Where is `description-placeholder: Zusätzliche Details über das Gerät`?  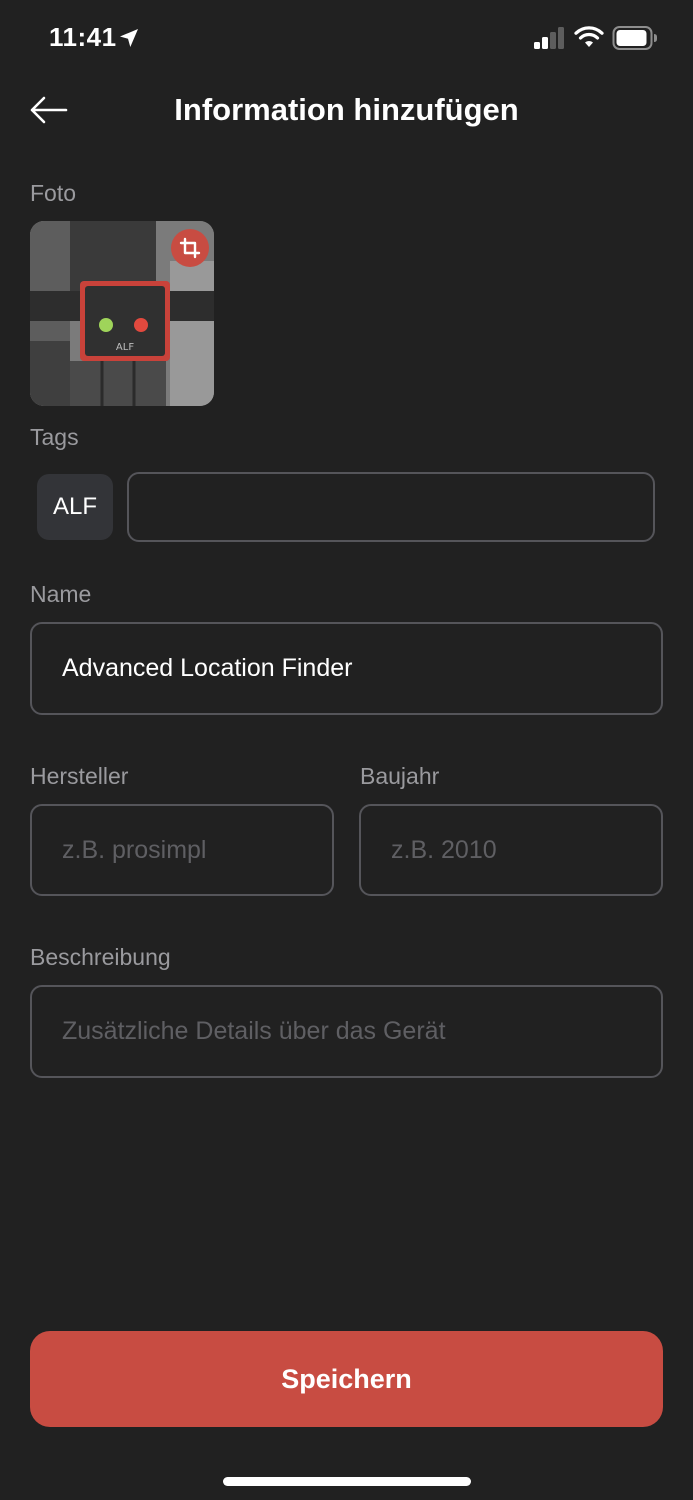
description-placeholder: Zusätzliche Details über das Gerät is located at coordinates (254, 1031).